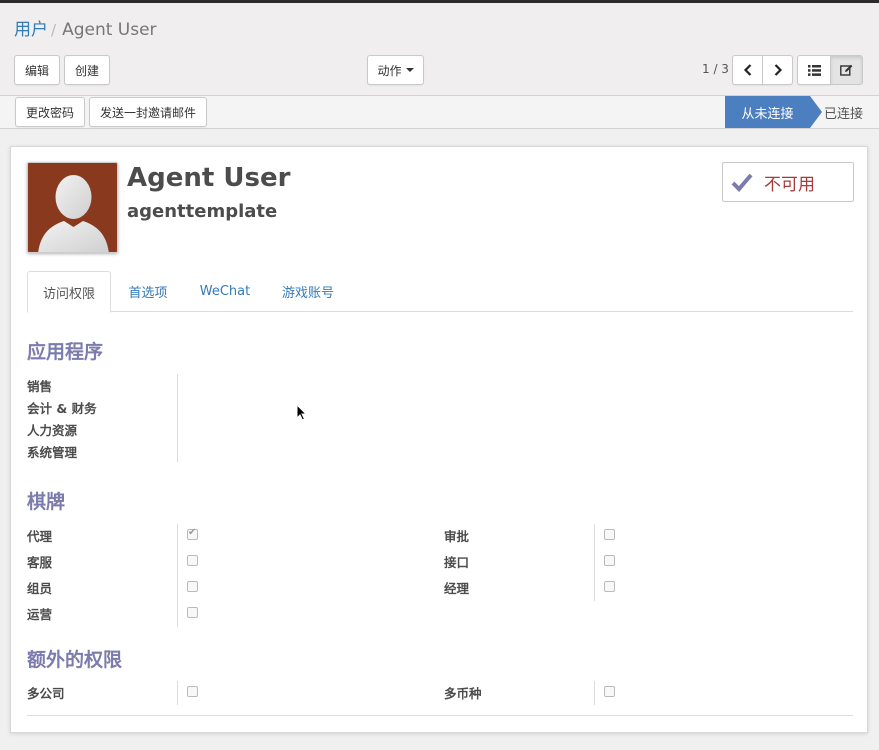  Describe the element at coordinates (409, 70) in the screenshot. I see `caret-down-icon` at that location.